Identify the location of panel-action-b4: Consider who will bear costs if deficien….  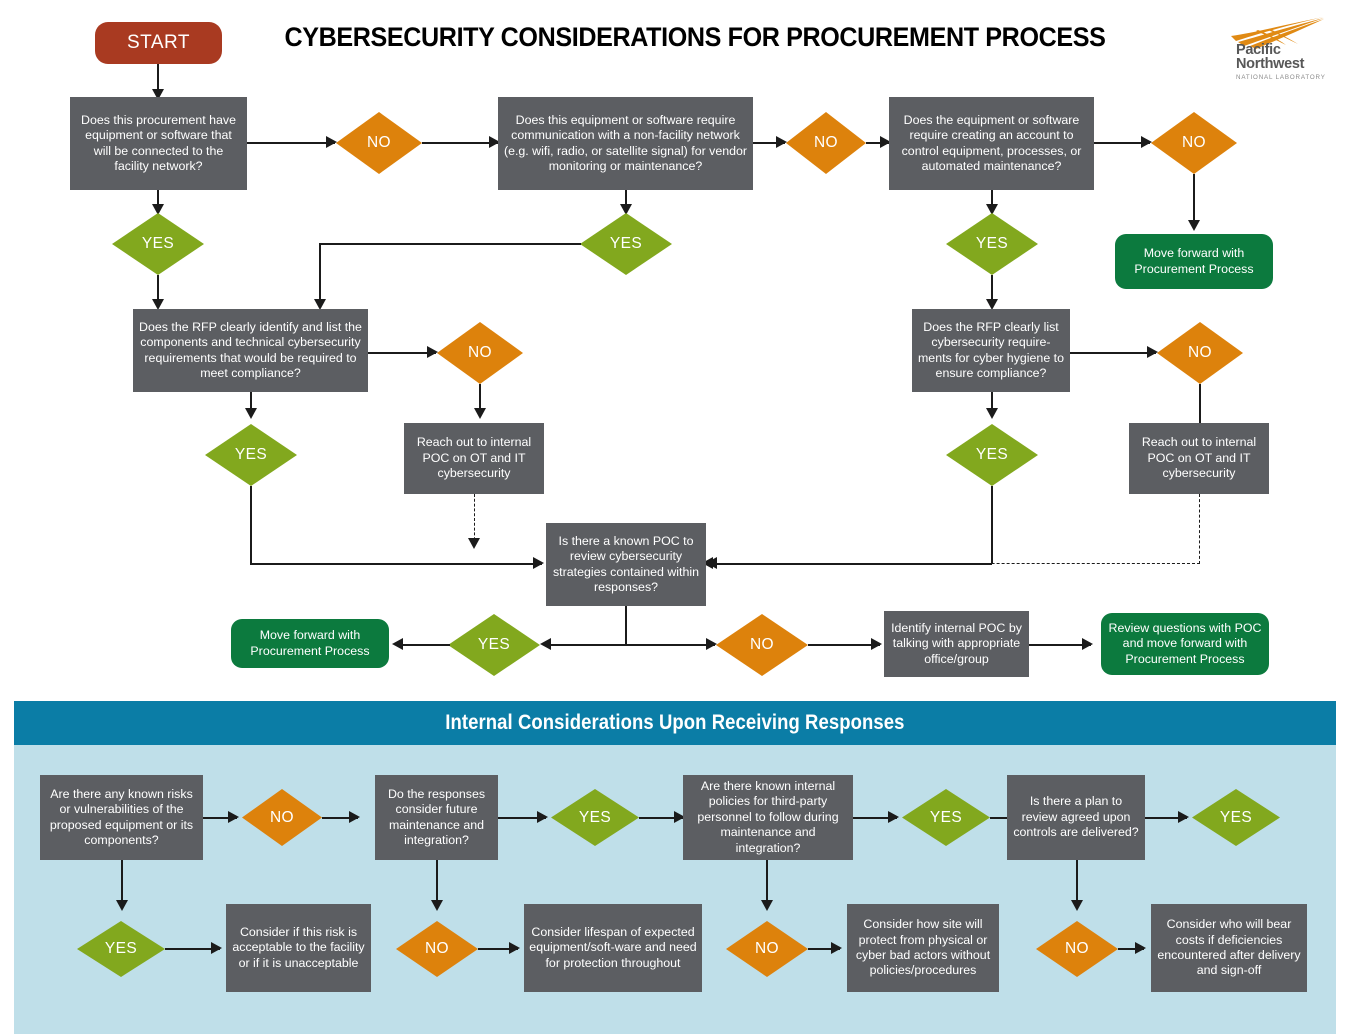
(1229, 948).